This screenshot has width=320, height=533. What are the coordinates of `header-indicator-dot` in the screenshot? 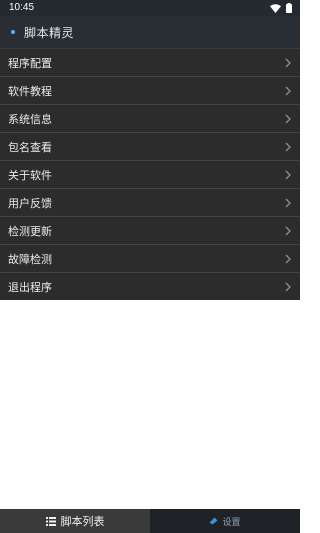 It's located at (13, 32).